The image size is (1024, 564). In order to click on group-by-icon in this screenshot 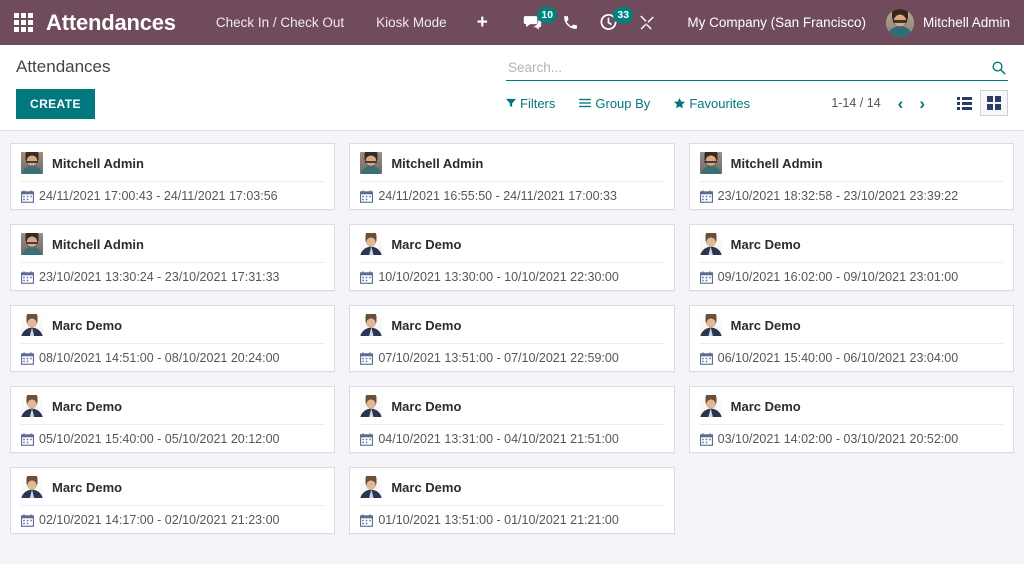, I will do `click(585, 103)`.